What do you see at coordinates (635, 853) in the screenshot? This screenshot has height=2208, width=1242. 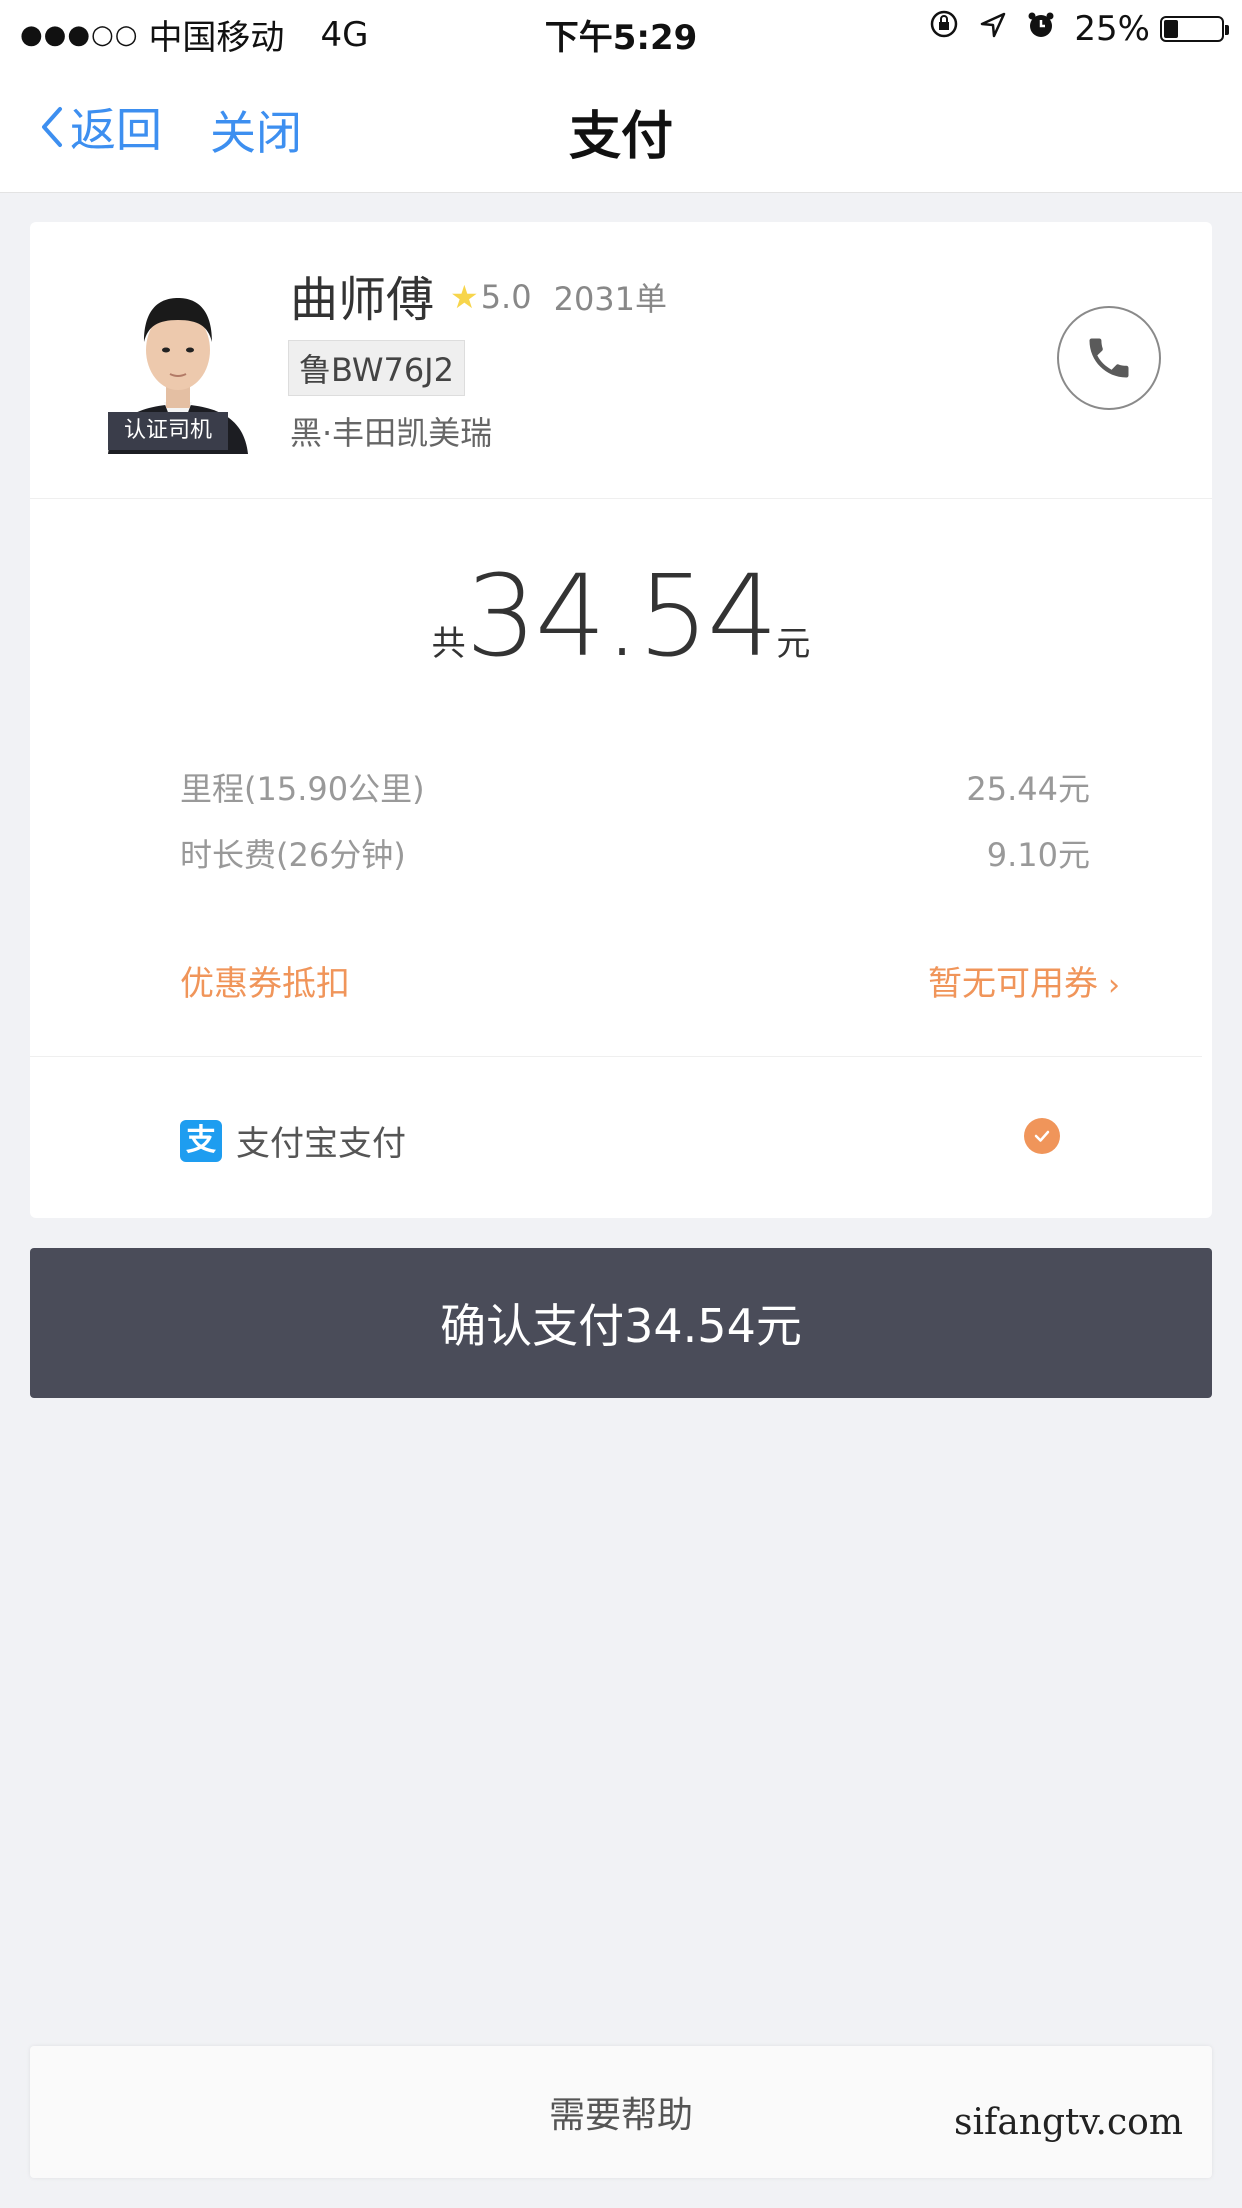 I see `fee-row-duration: 时长费(26分钟) 9.10元` at bounding box center [635, 853].